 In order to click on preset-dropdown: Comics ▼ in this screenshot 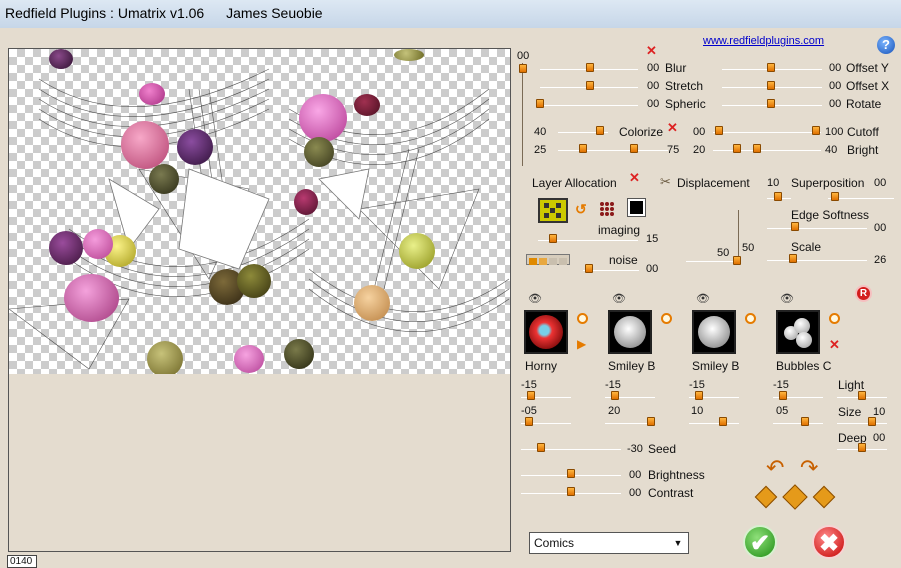, I will do `click(609, 543)`.